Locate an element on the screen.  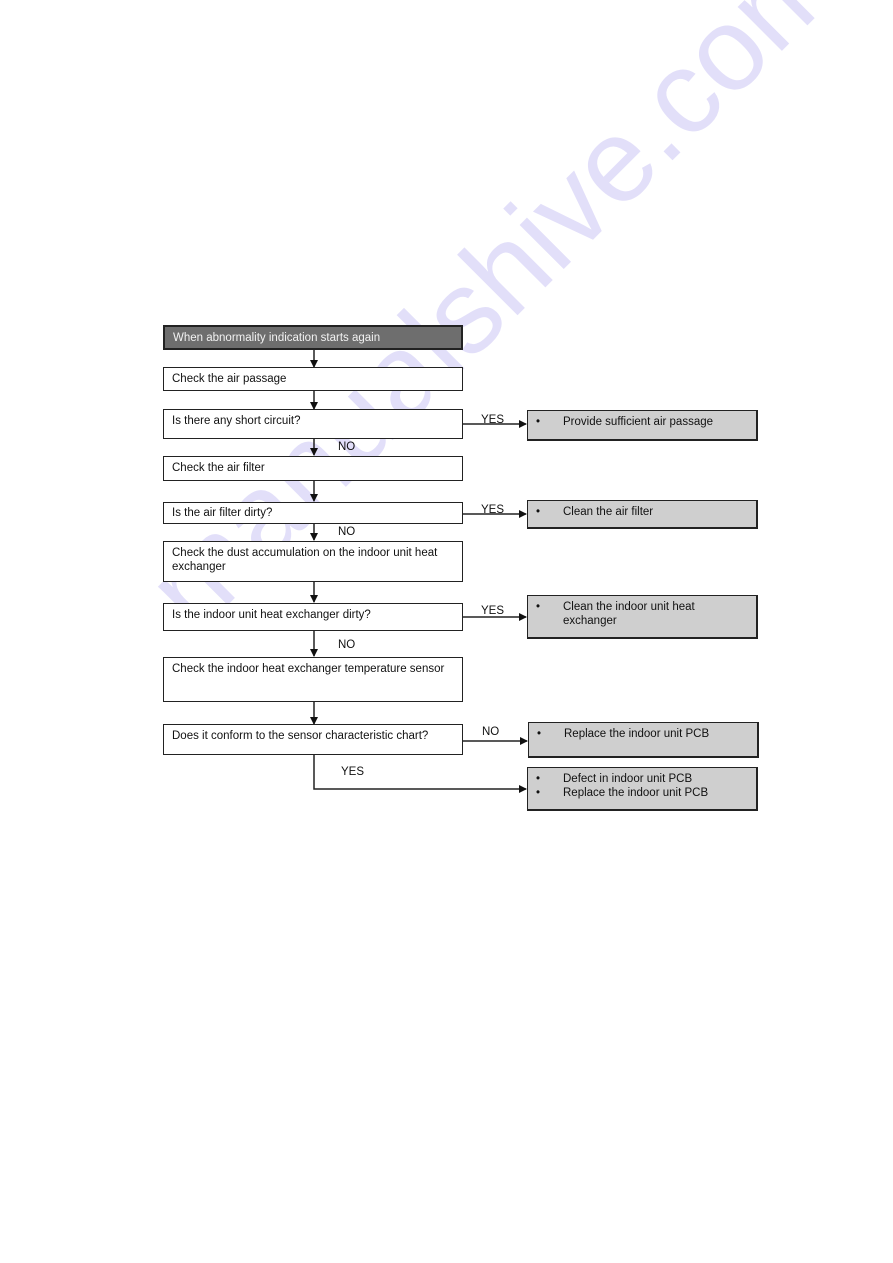
start-box: When abnormality indication starts again is located at coordinates (313, 337).